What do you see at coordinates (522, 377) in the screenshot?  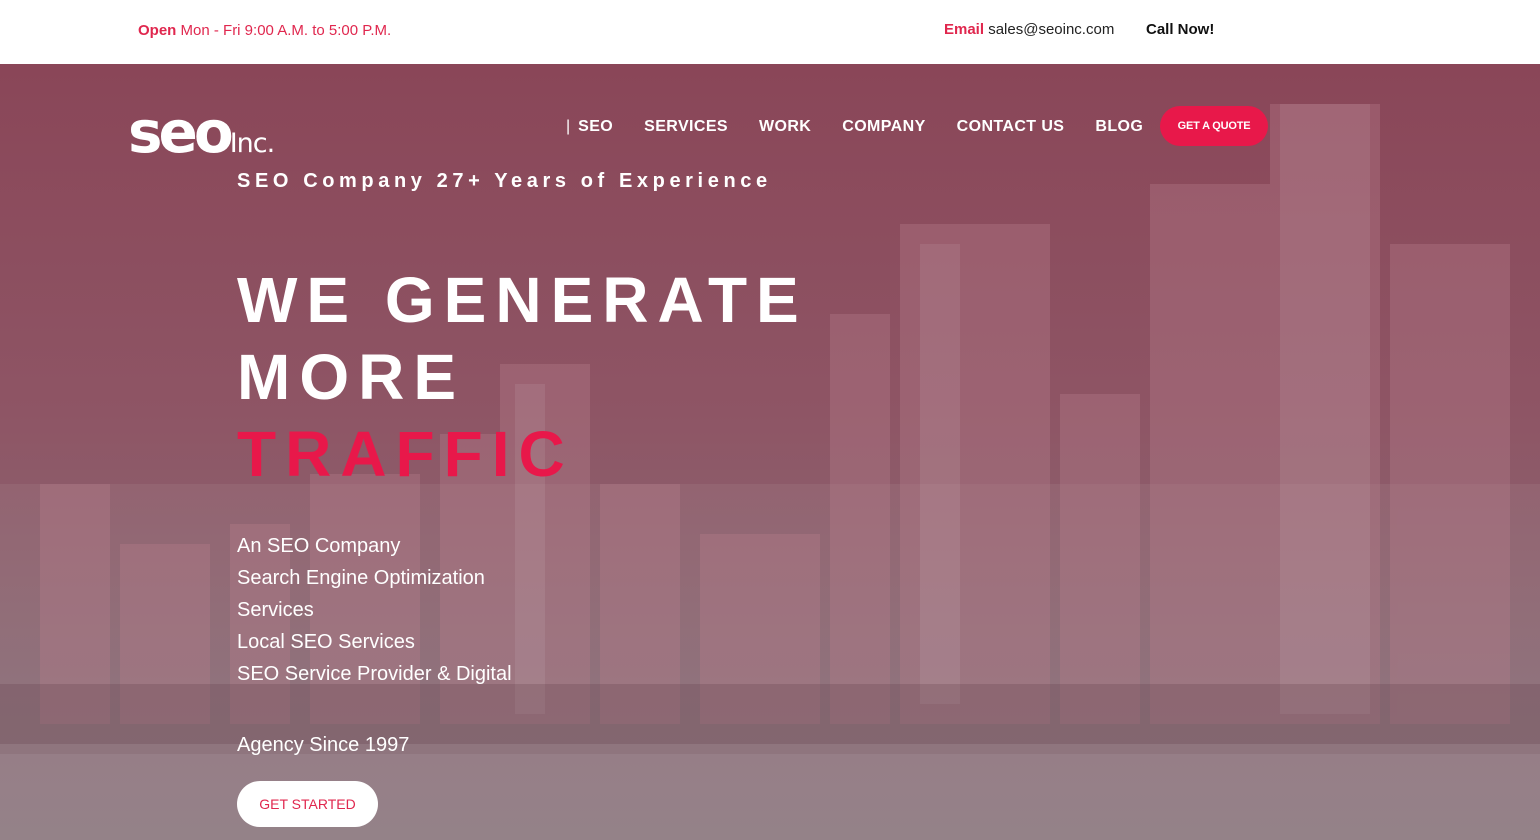 I see `hero-headline: WE GENERATE MORE TRAFFIC` at bounding box center [522, 377].